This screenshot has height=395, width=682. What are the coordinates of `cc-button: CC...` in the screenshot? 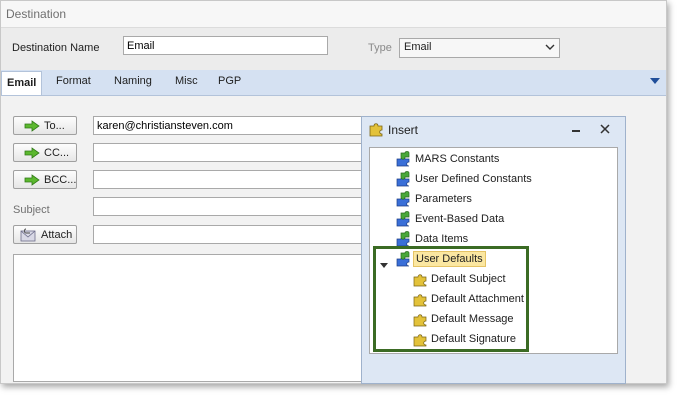 It's located at (45, 152).